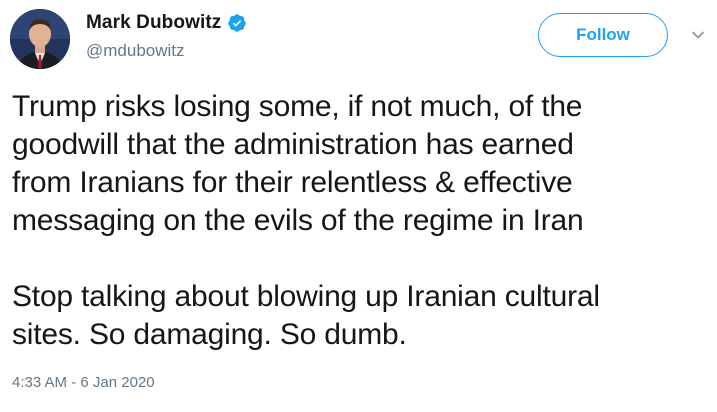 This screenshot has height=412, width=717. I want to click on author-handle: @mdubowitz, so click(166, 51).